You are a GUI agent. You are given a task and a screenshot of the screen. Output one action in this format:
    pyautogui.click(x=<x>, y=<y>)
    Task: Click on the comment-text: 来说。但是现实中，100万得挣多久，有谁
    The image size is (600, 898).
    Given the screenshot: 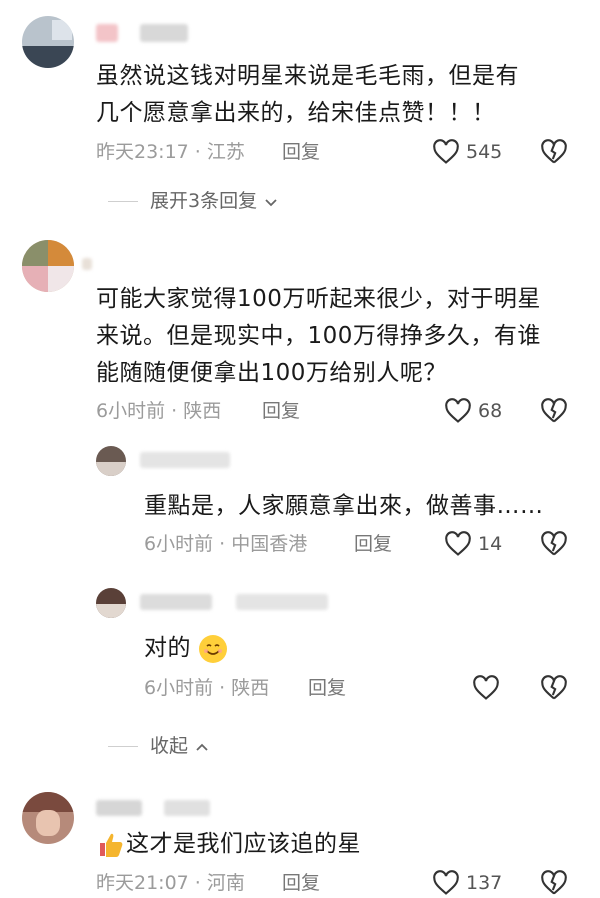 What is the action you would take?
    pyautogui.click(x=318, y=336)
    